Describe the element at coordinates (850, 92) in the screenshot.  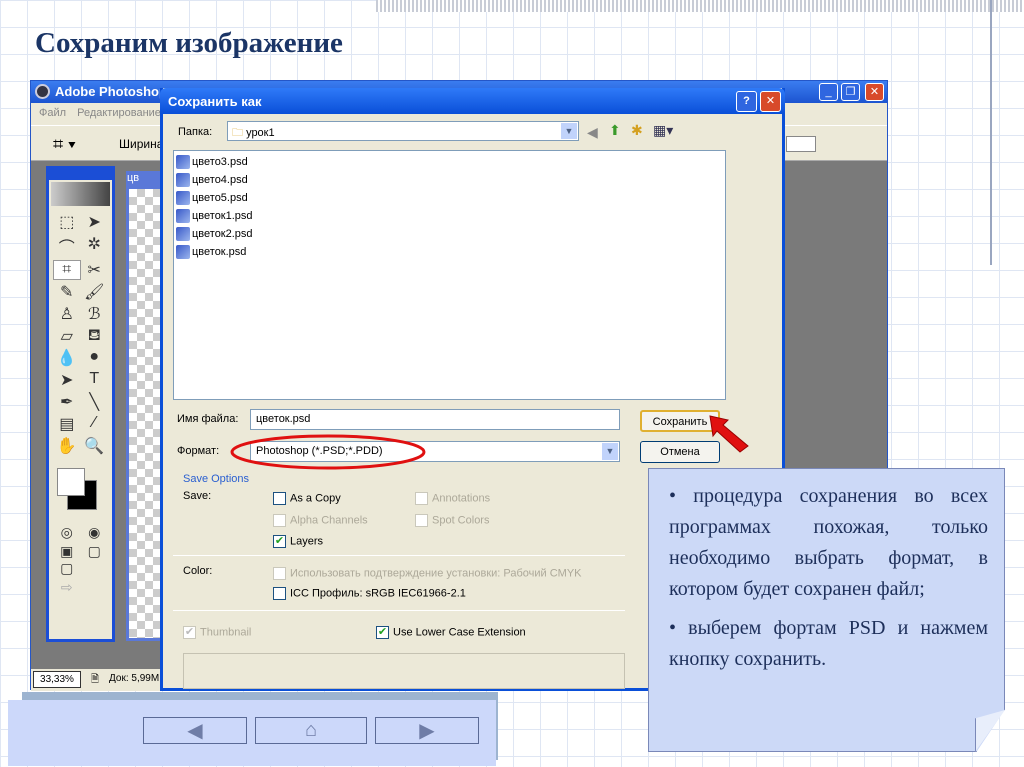
I see `maximize-button: ❐` at that location.